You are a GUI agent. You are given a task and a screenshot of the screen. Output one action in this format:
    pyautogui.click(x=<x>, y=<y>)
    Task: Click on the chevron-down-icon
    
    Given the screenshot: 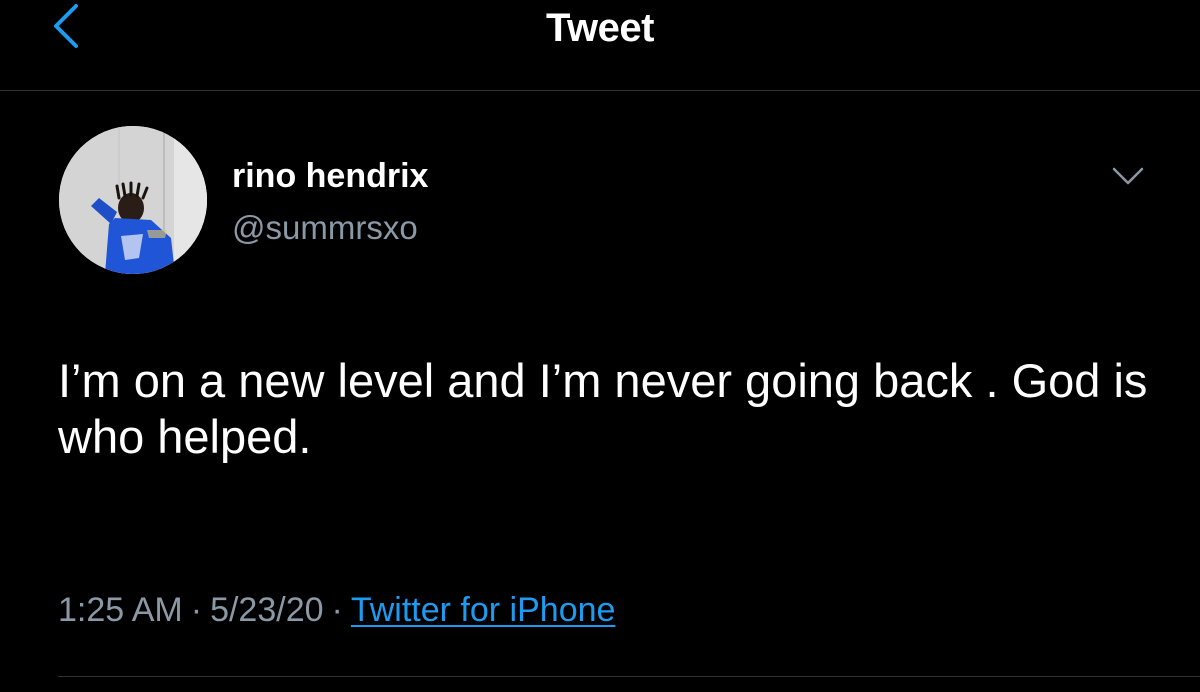 What is the action you would take?
    pyautogui.click(x=1128, y=176)
    